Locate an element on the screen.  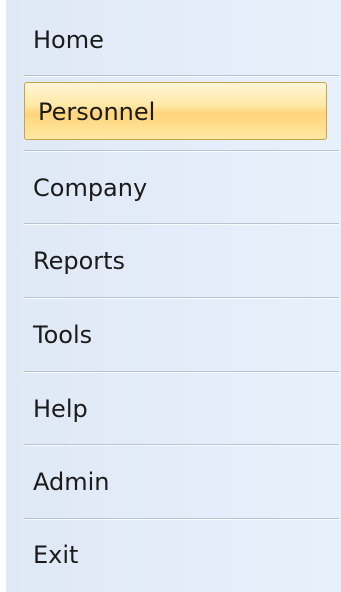
menu-separator is located at coordinates (181, 76).